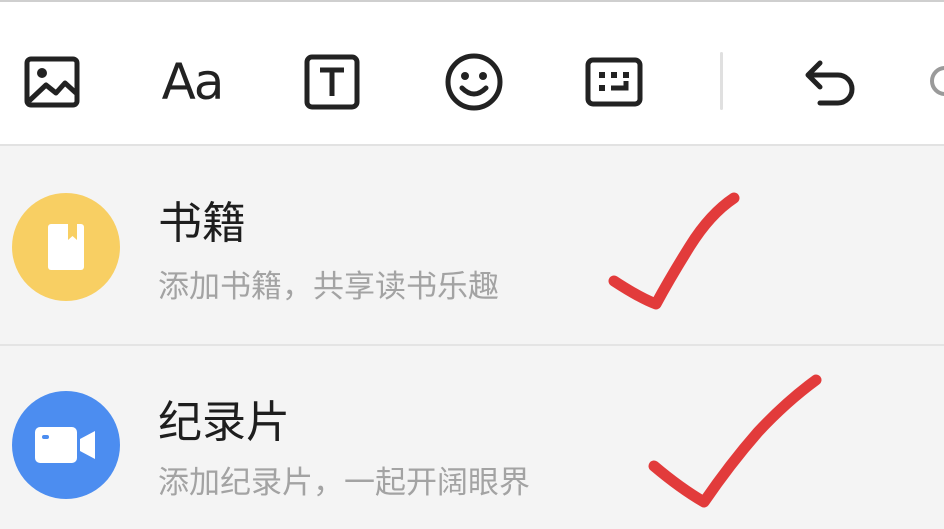 The height and width of the screenshot is (529, 944). Describe the element at coordinates (721, 81) in the screenshot. I see `toolbar-divider` at that location.